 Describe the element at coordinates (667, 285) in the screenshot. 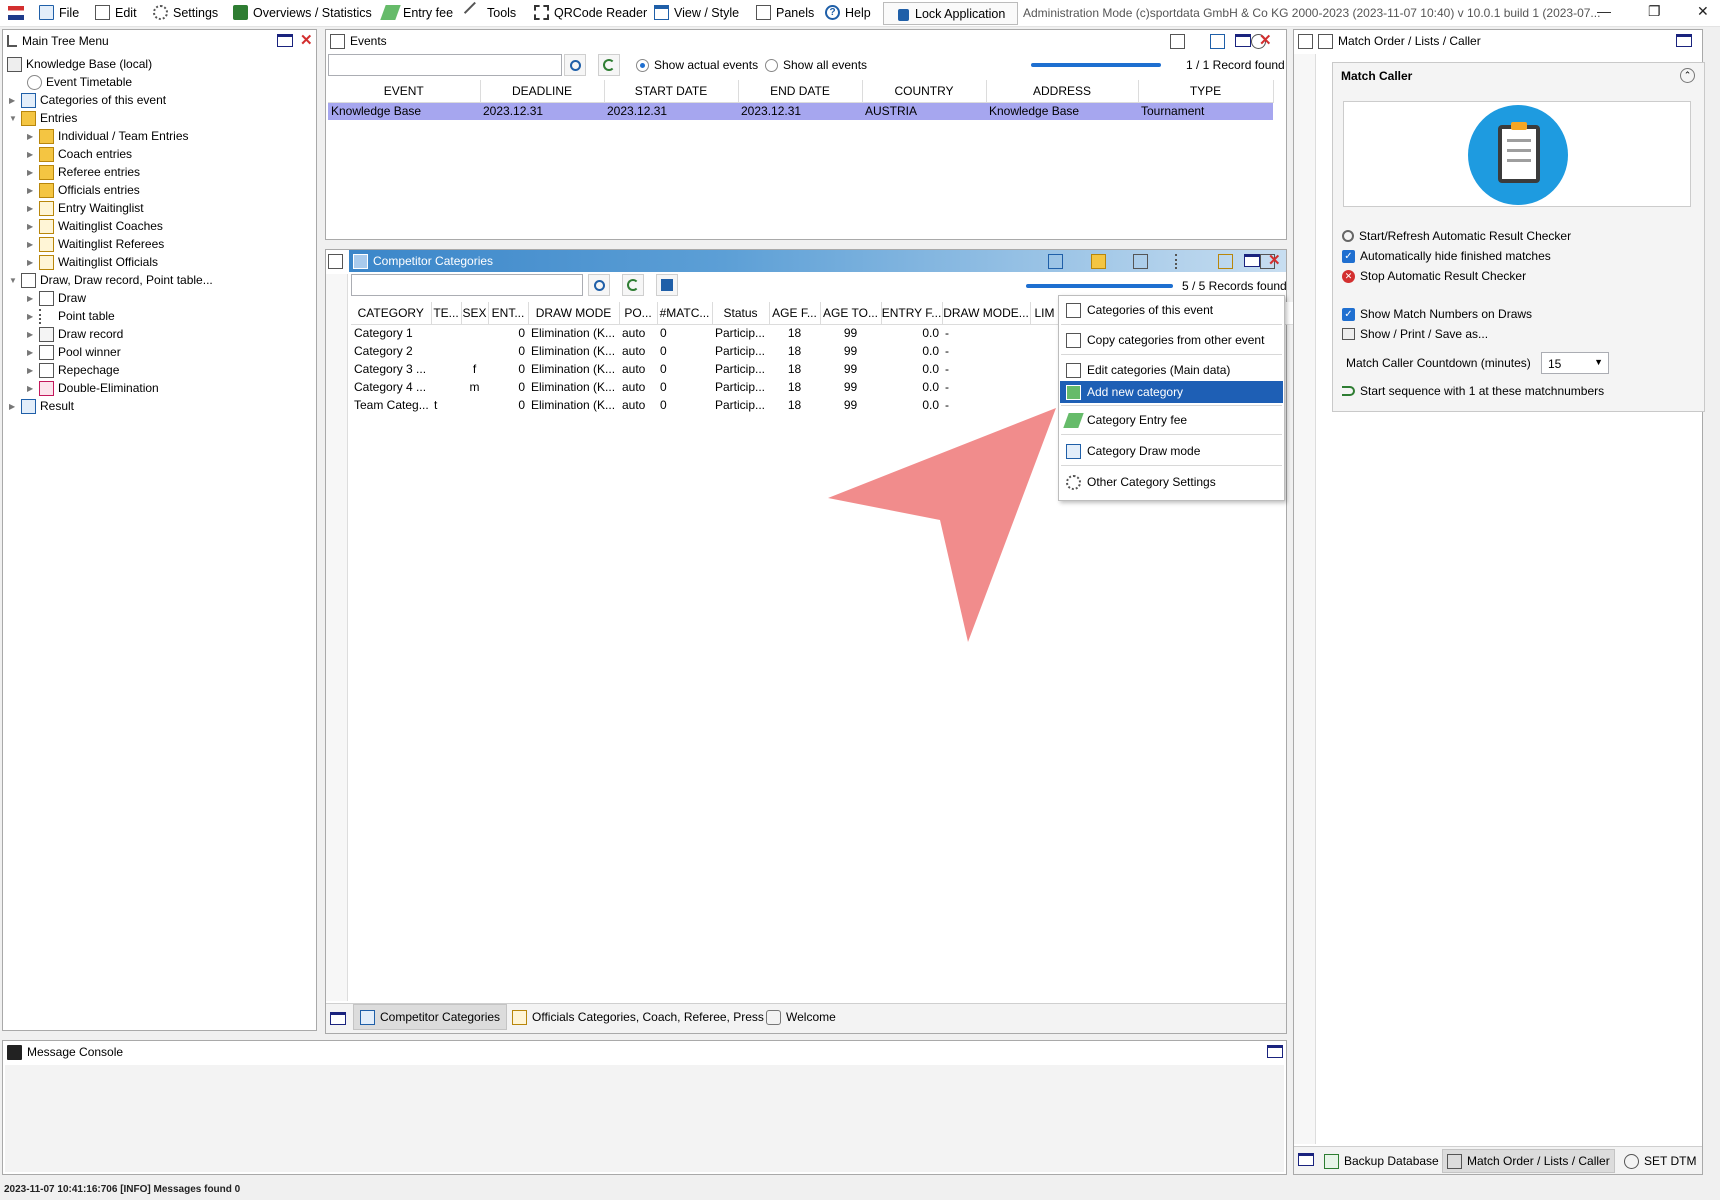

I see `save-button` at that location.